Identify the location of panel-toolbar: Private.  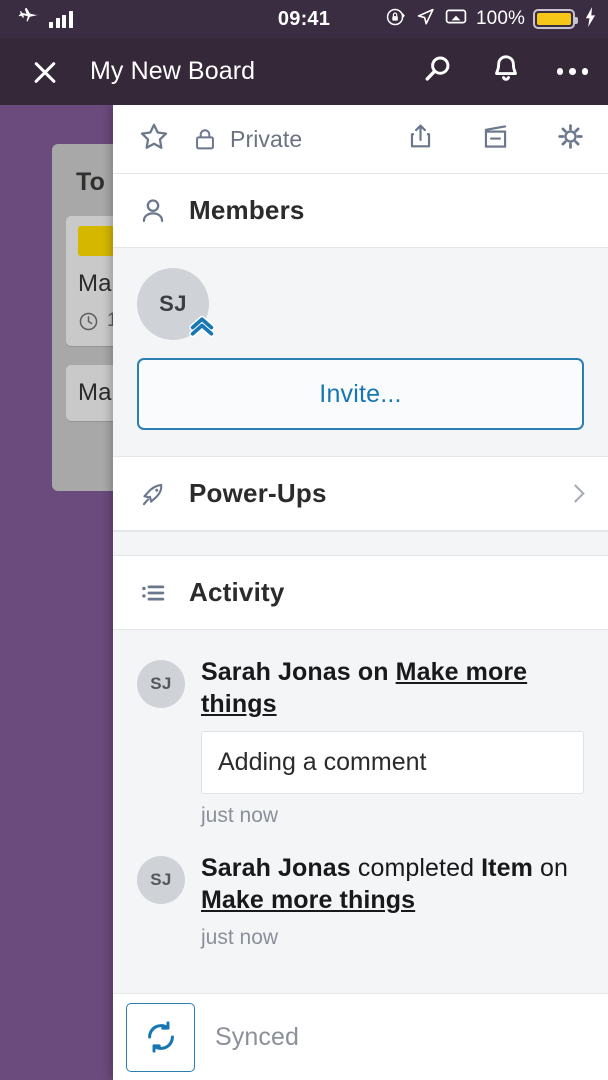
(360, 139).